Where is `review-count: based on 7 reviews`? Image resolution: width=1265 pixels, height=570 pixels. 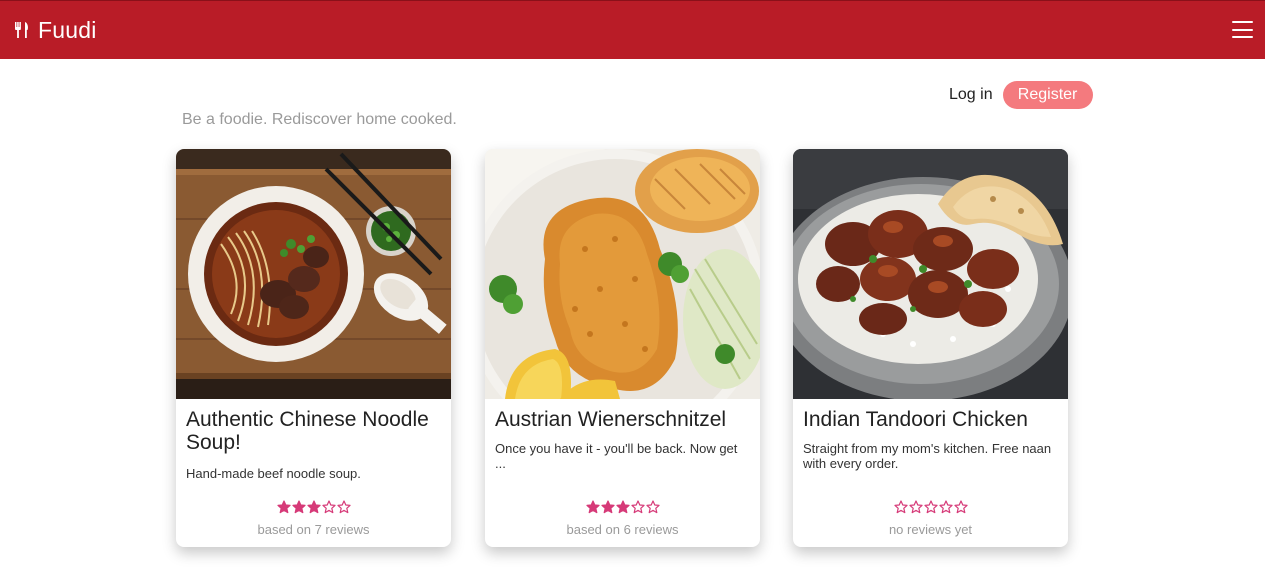 review-count: based on 7 reviews is located at coordinates (313, 529).